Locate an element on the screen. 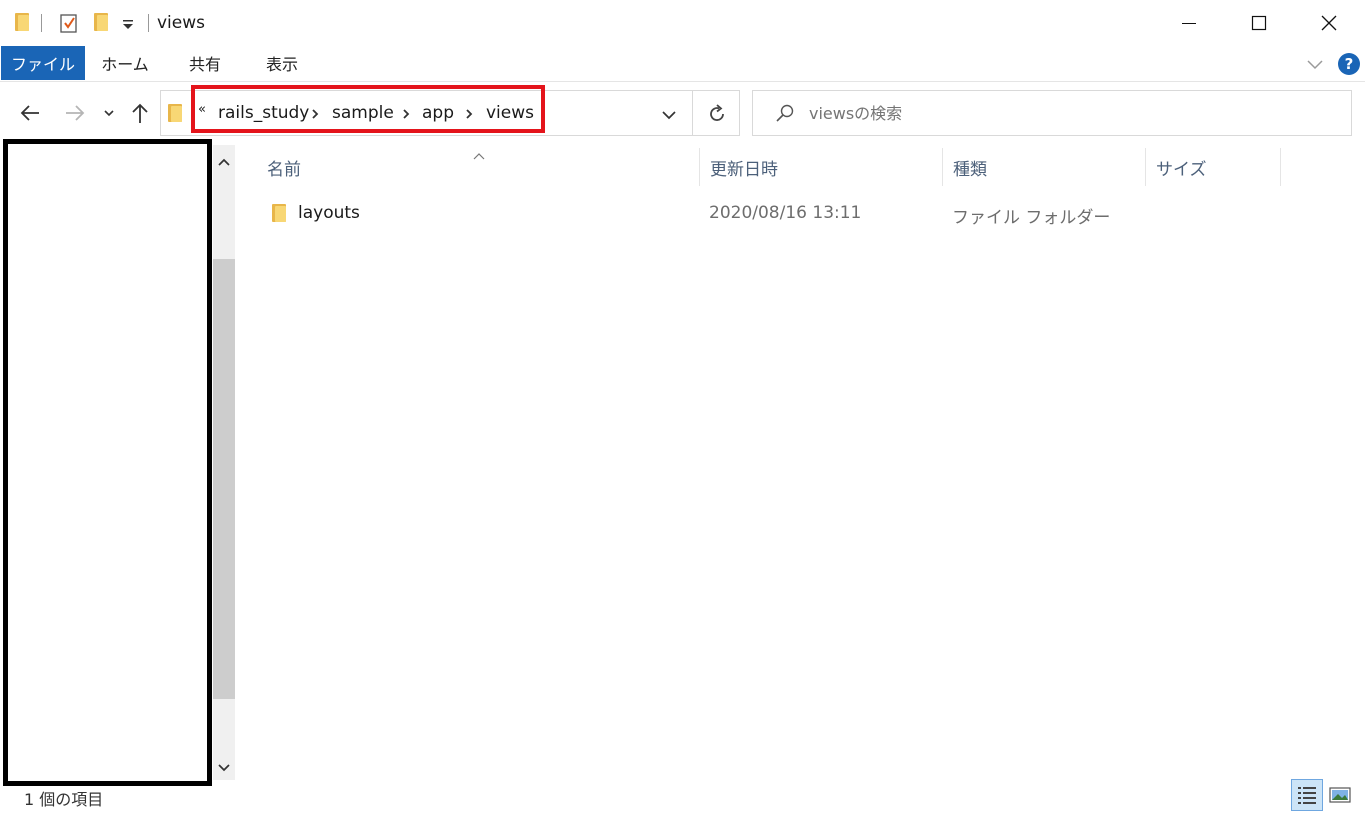  tab-home: ホーム is located at coordinates (125, 63).